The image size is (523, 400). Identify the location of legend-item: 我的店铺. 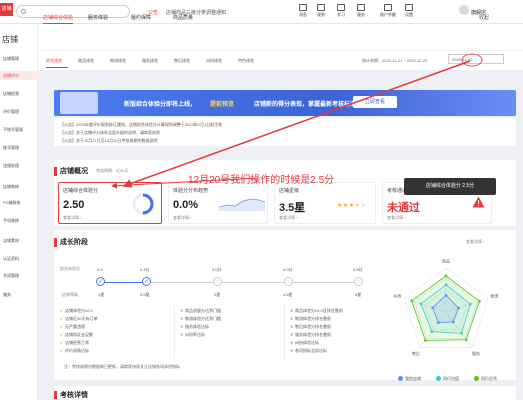
(409, 379).